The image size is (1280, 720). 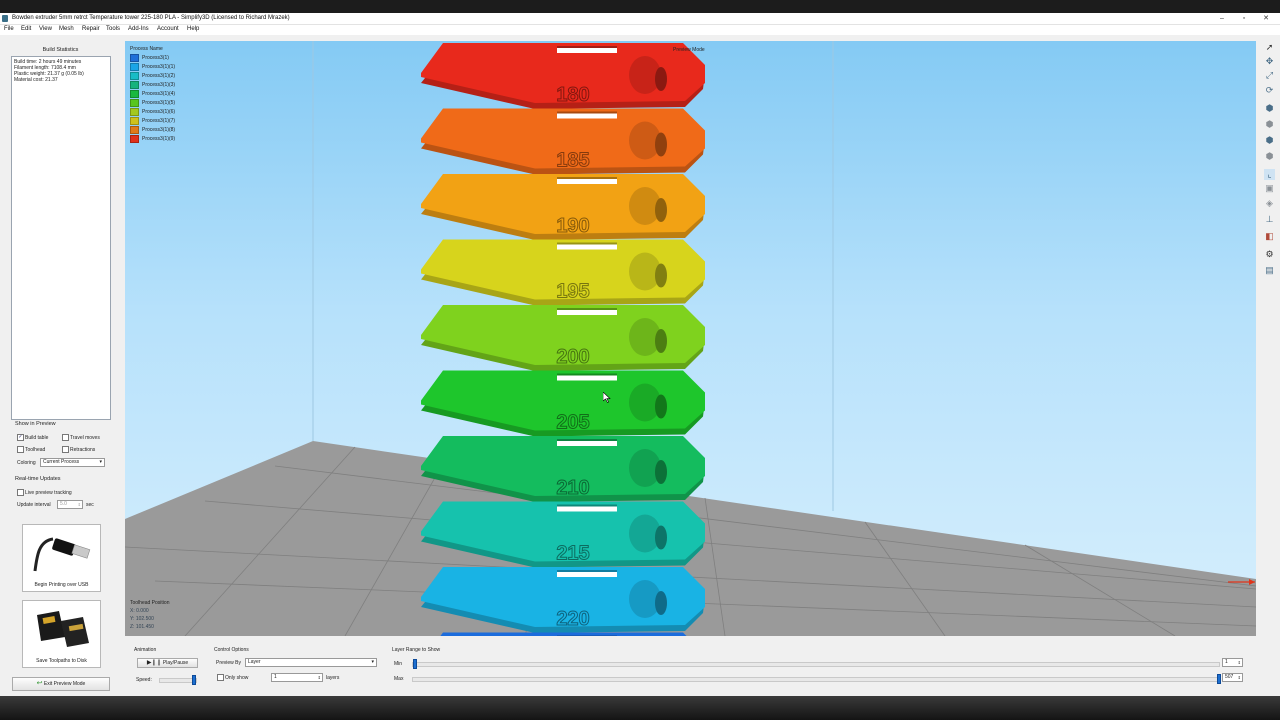 What do you see at coordinates (61, 558) in the screenshot?
I see `usb-print-card: Begin Printing over USB` at bounding box center [61, 558].